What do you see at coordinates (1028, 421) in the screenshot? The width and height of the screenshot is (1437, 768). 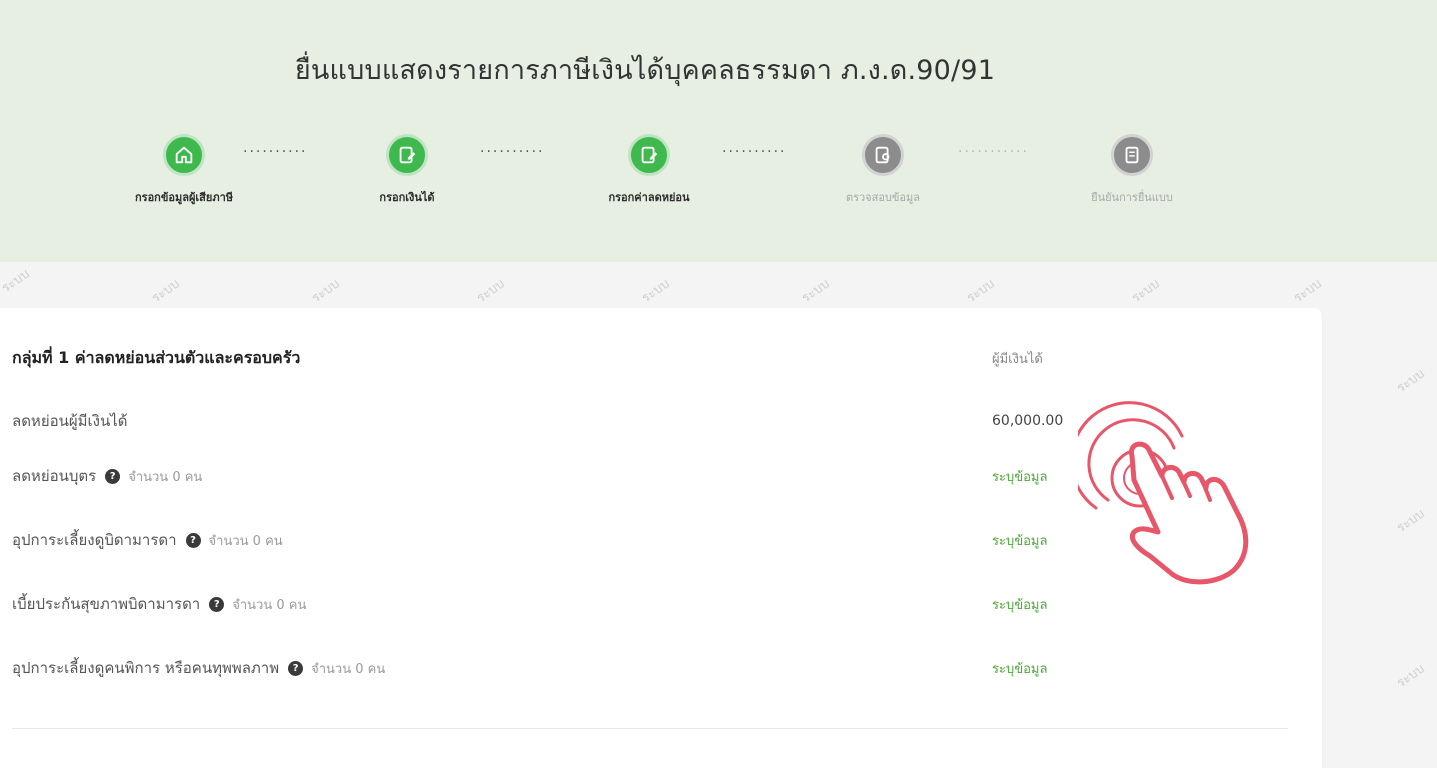 I see `personal-deduction-value: 60,000.00` at bounding box center [1028, 421].